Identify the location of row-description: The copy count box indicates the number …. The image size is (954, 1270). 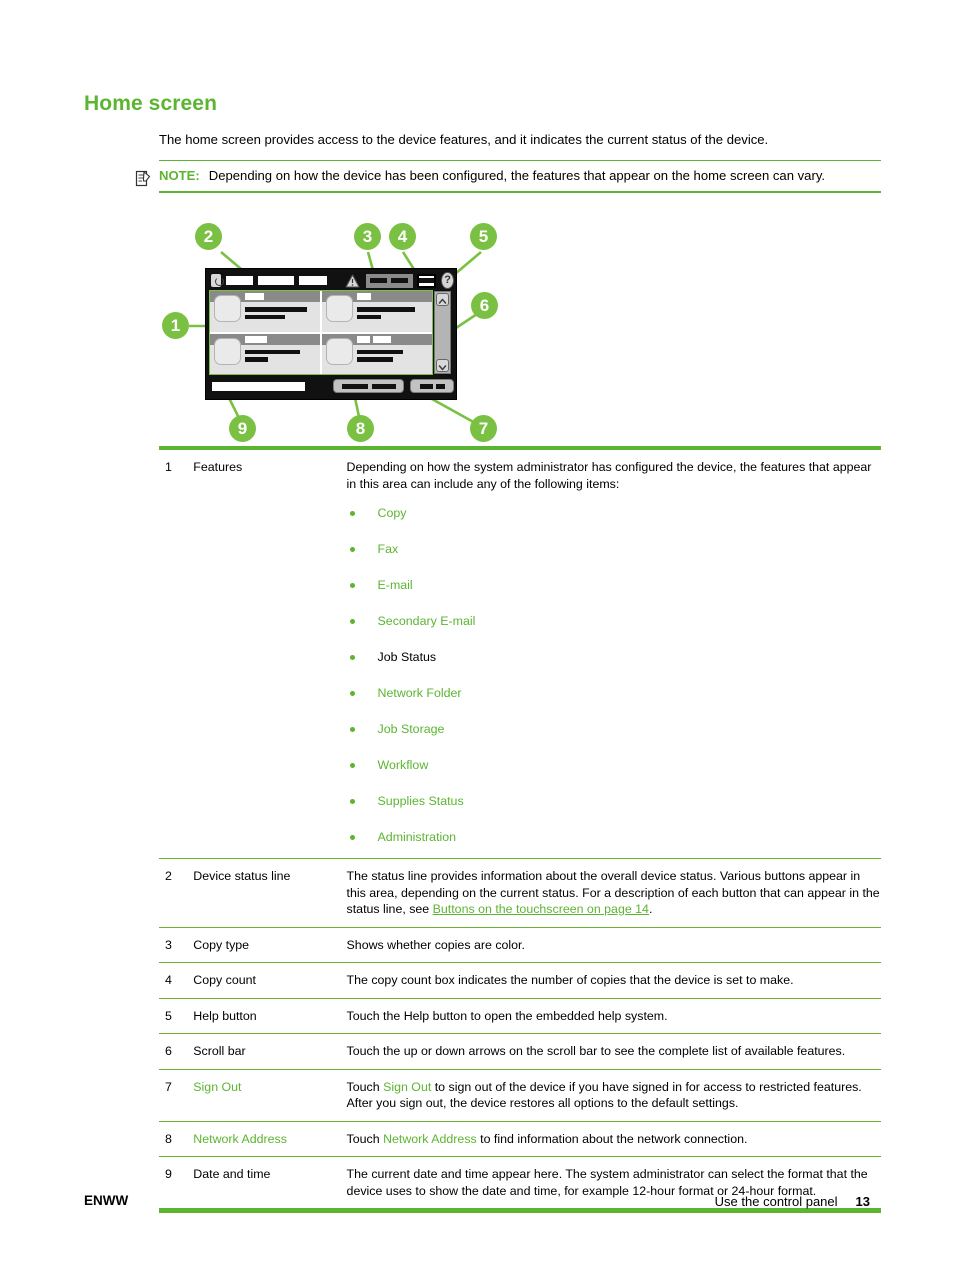
(613, 980).